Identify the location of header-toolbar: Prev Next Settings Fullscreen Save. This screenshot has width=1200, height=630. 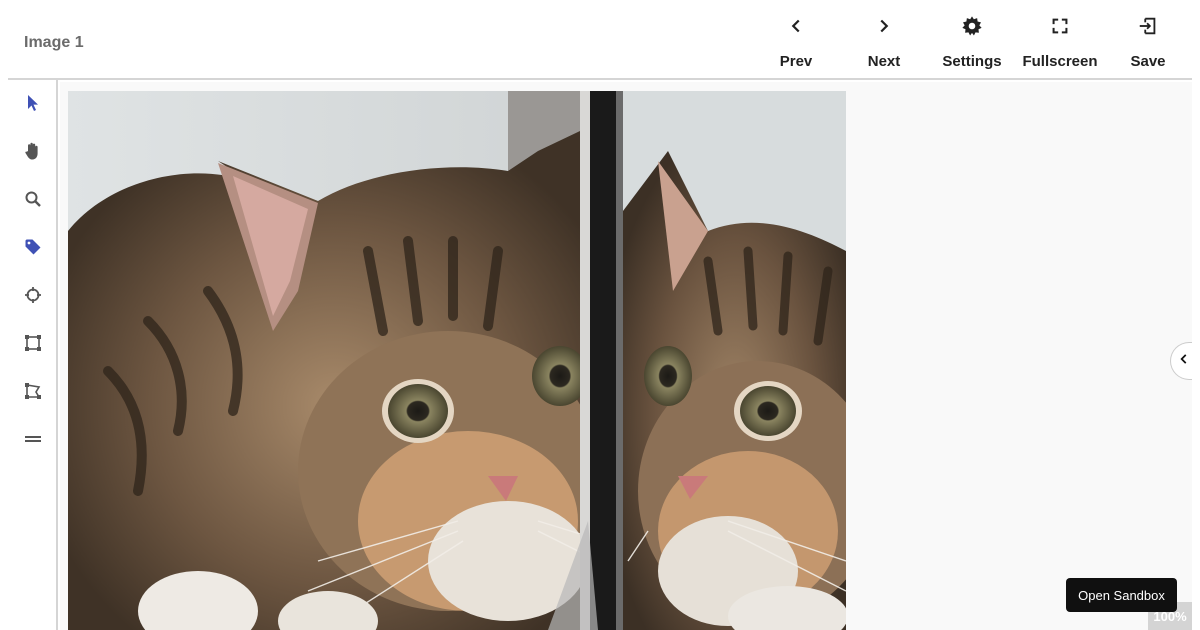
(972, 39).